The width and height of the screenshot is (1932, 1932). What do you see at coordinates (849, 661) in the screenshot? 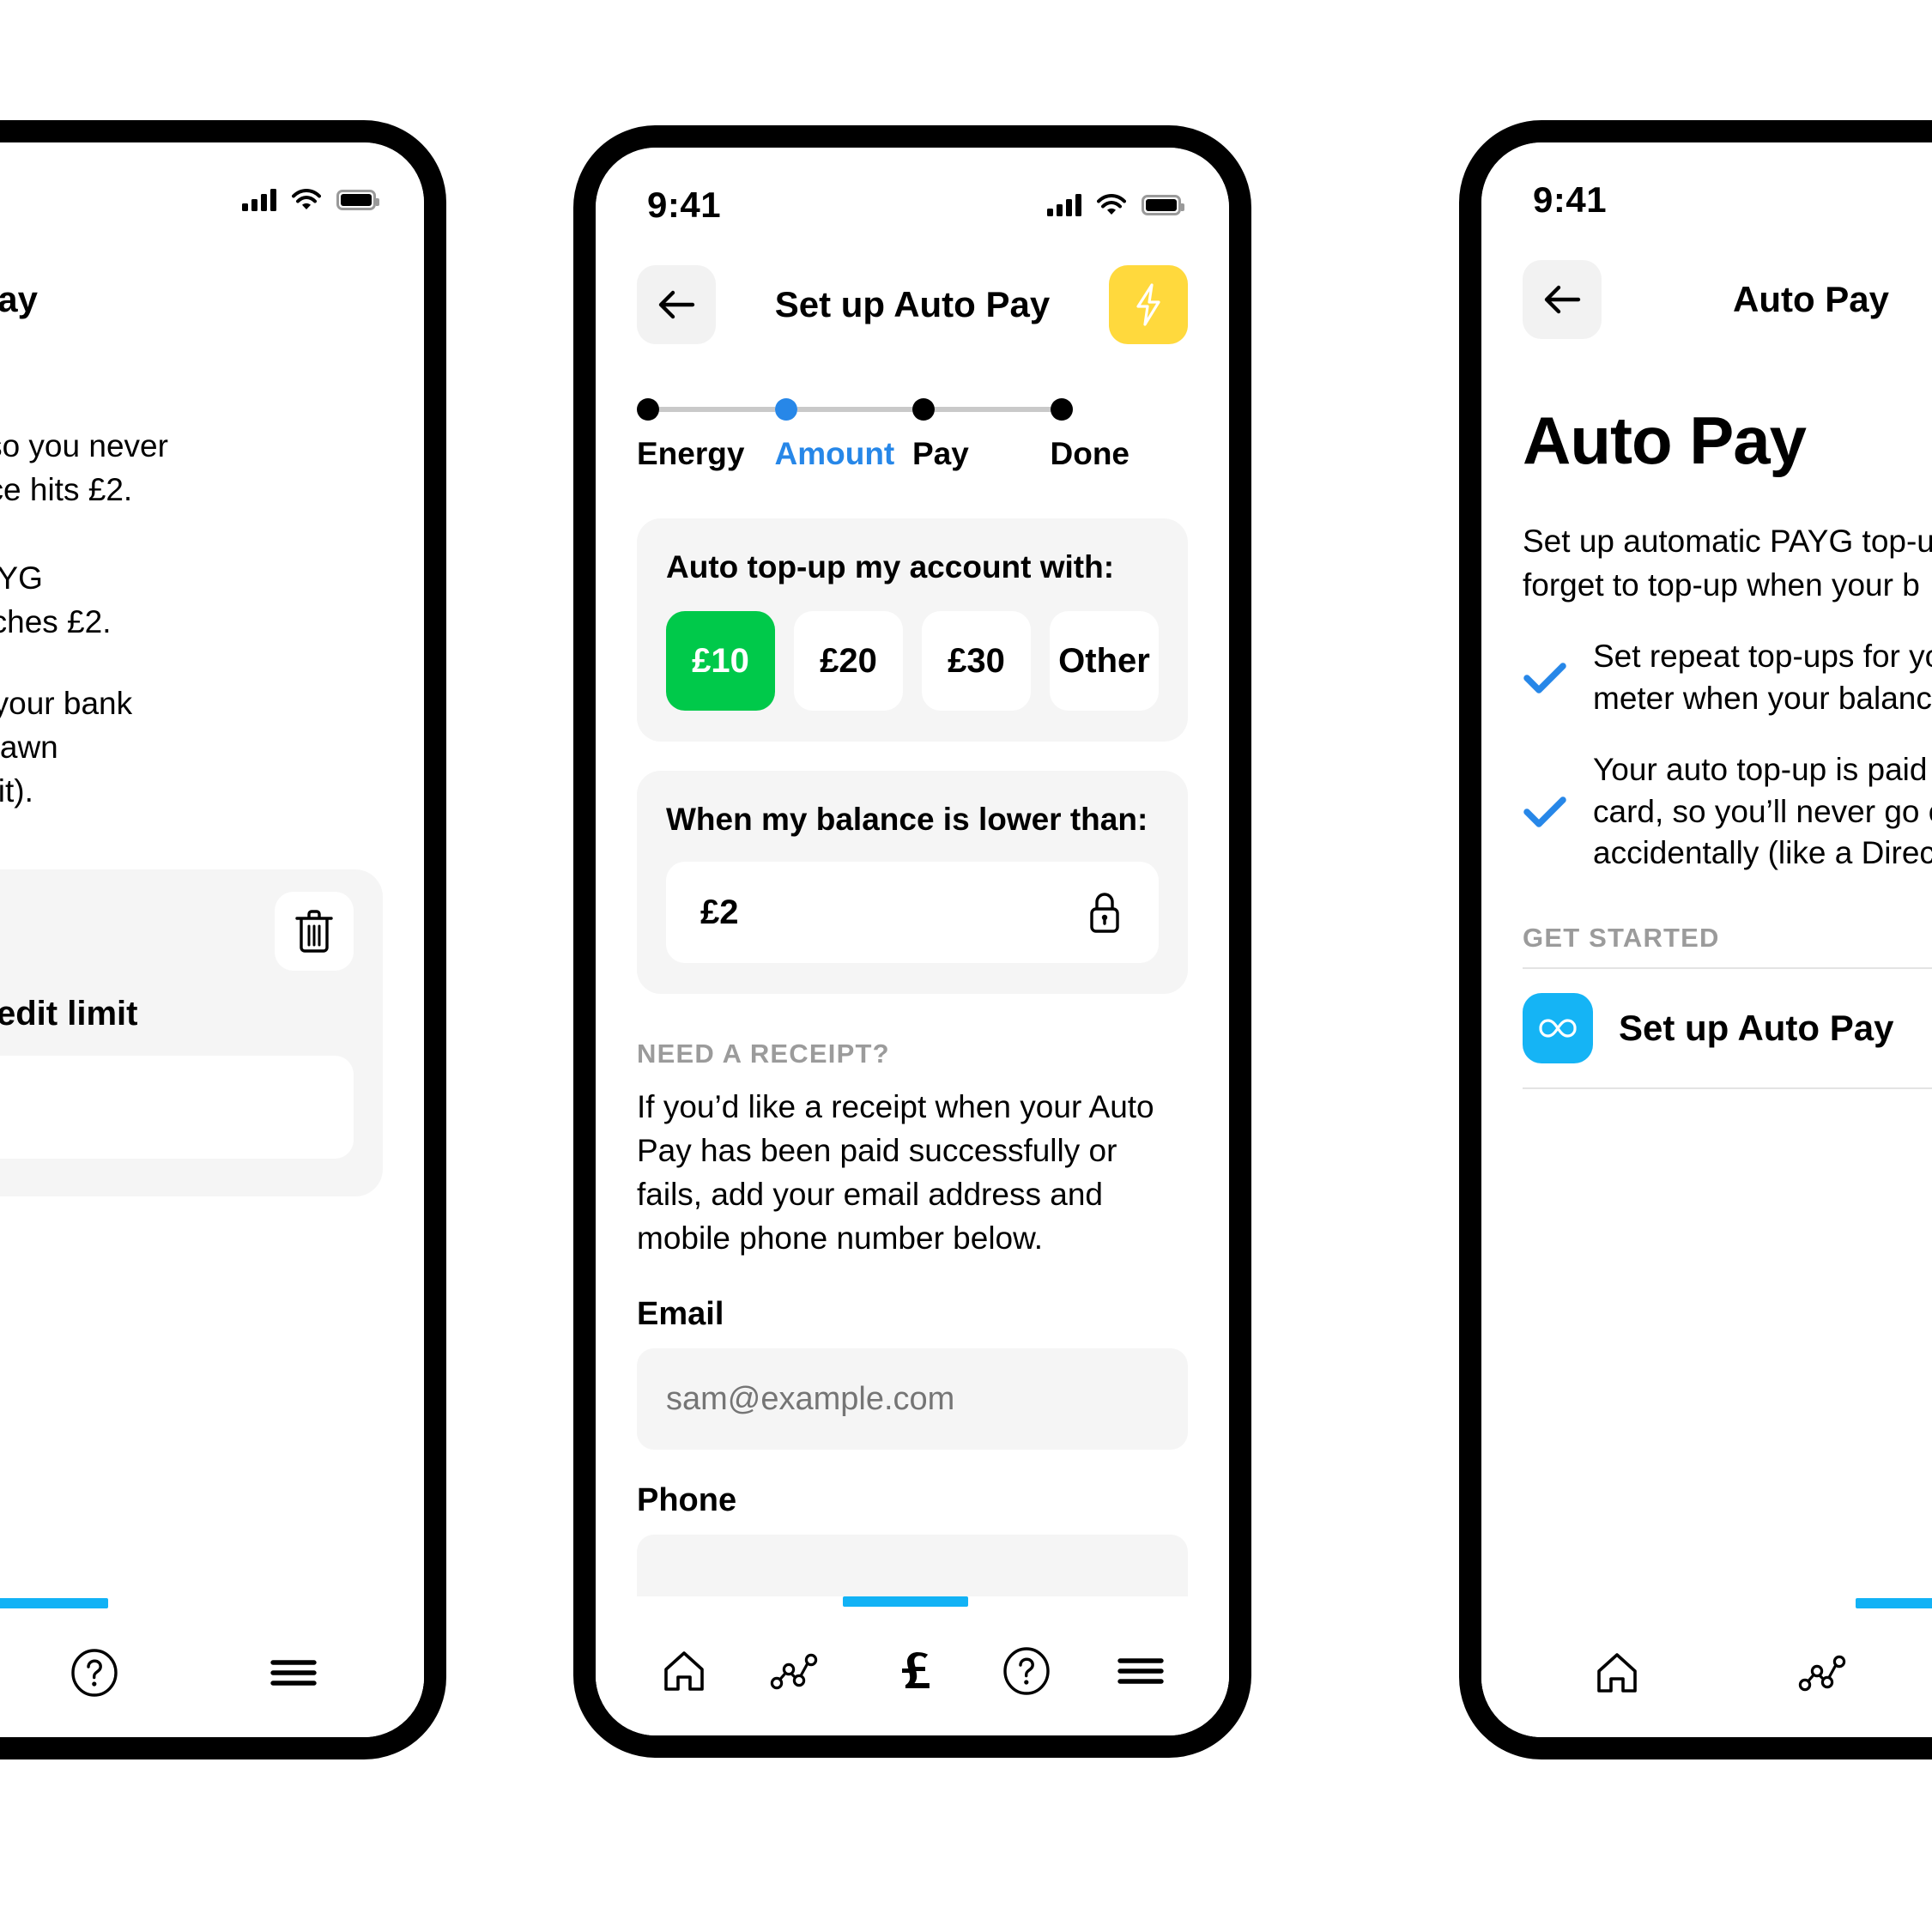
I see `amount-option-20: £20` at bounding box center [849, 661].